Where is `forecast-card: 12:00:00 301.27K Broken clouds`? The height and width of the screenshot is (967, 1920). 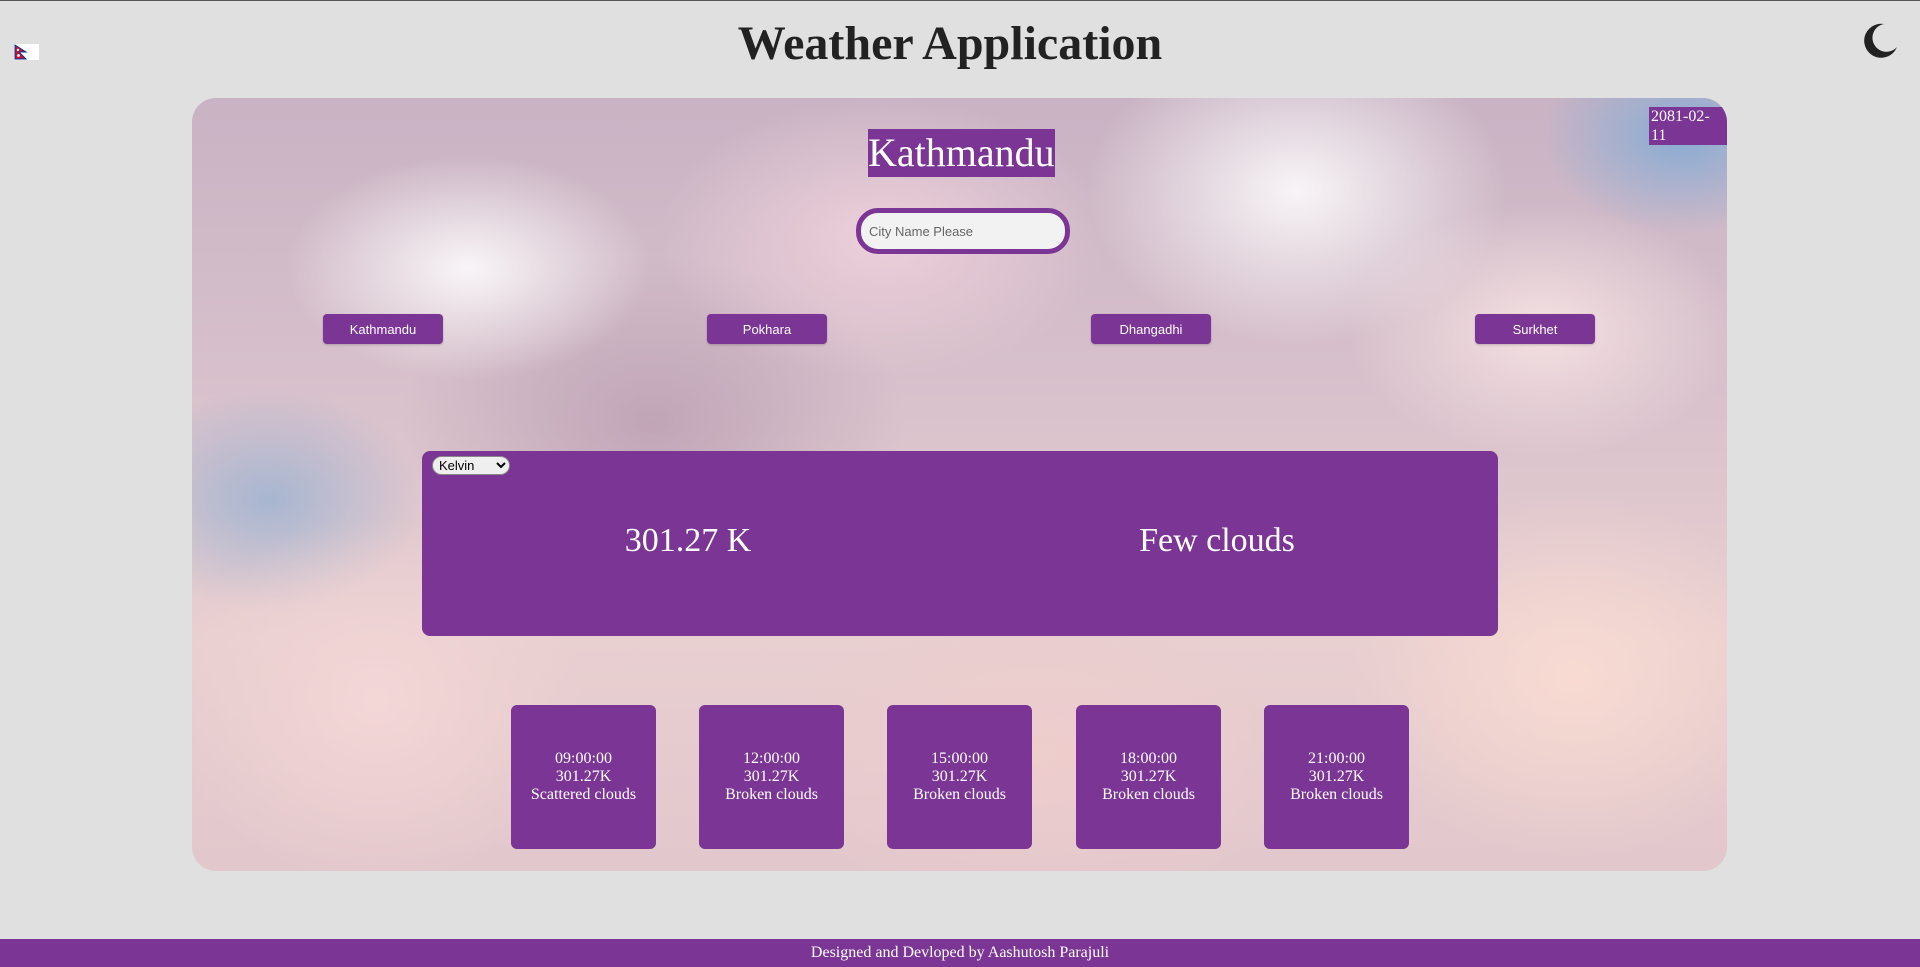 forecast-card: 12:00:00 301.27K Broken clouds is located at coordinates (771, 777).